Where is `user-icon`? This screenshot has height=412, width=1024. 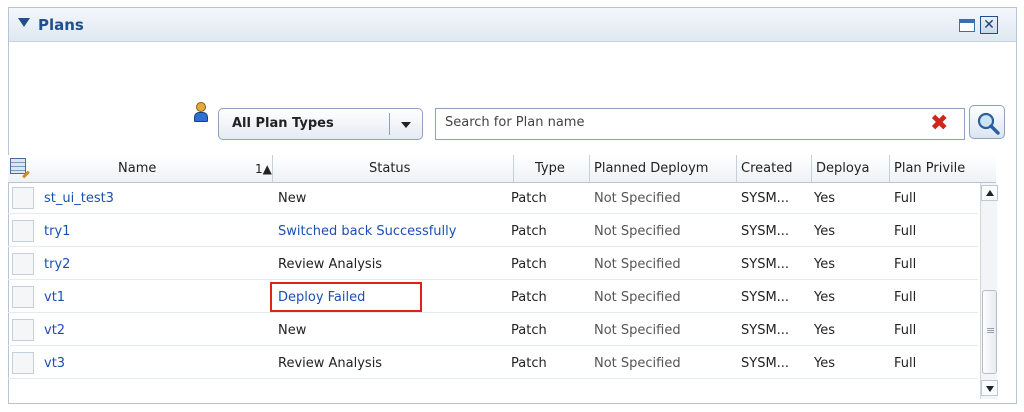
user-icon is located at coordinates (201, 113).